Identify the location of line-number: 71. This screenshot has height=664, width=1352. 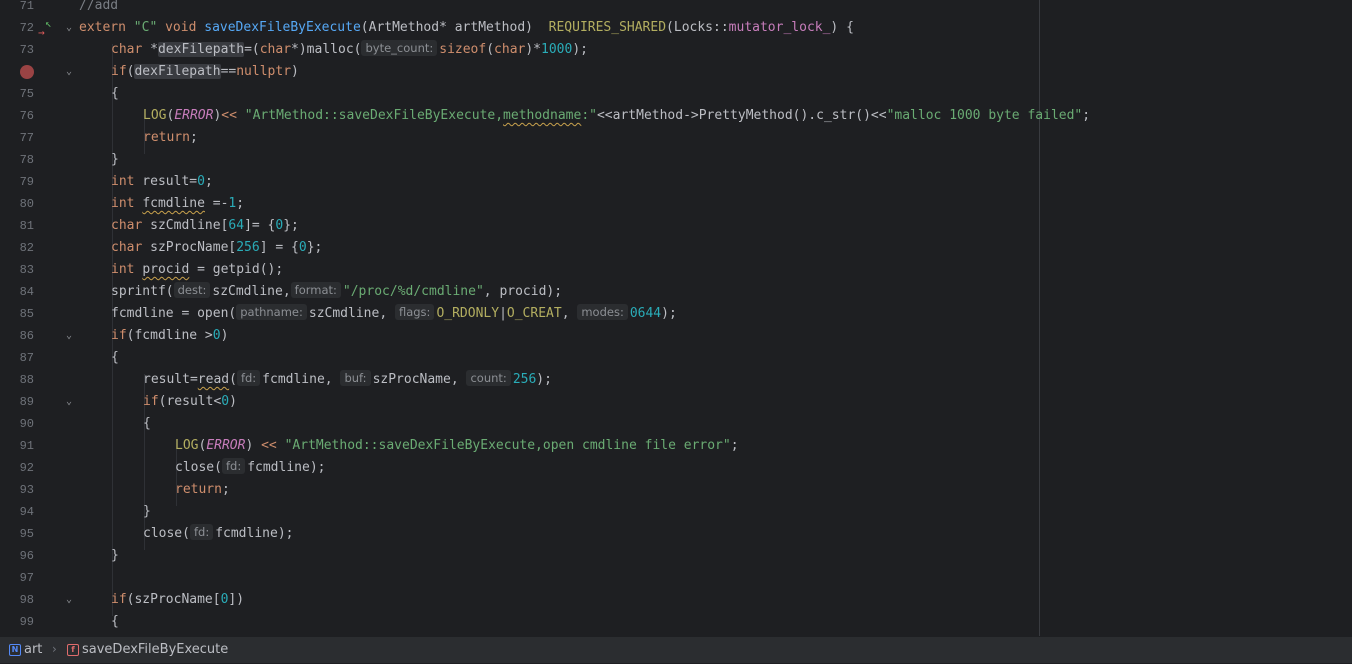
(17, 8).